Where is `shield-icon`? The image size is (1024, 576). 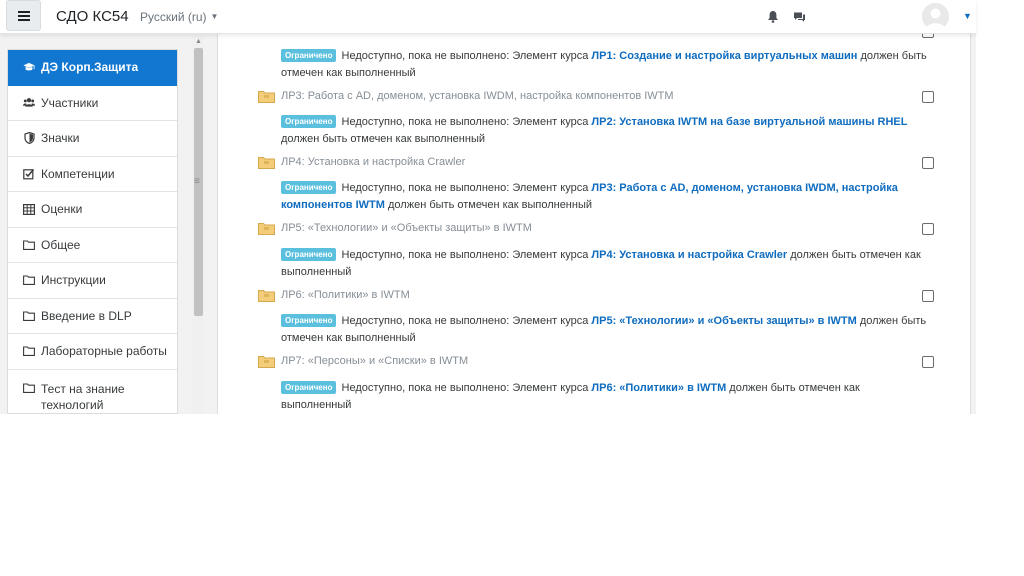
shield-icon is located at coordinates (29, 138).